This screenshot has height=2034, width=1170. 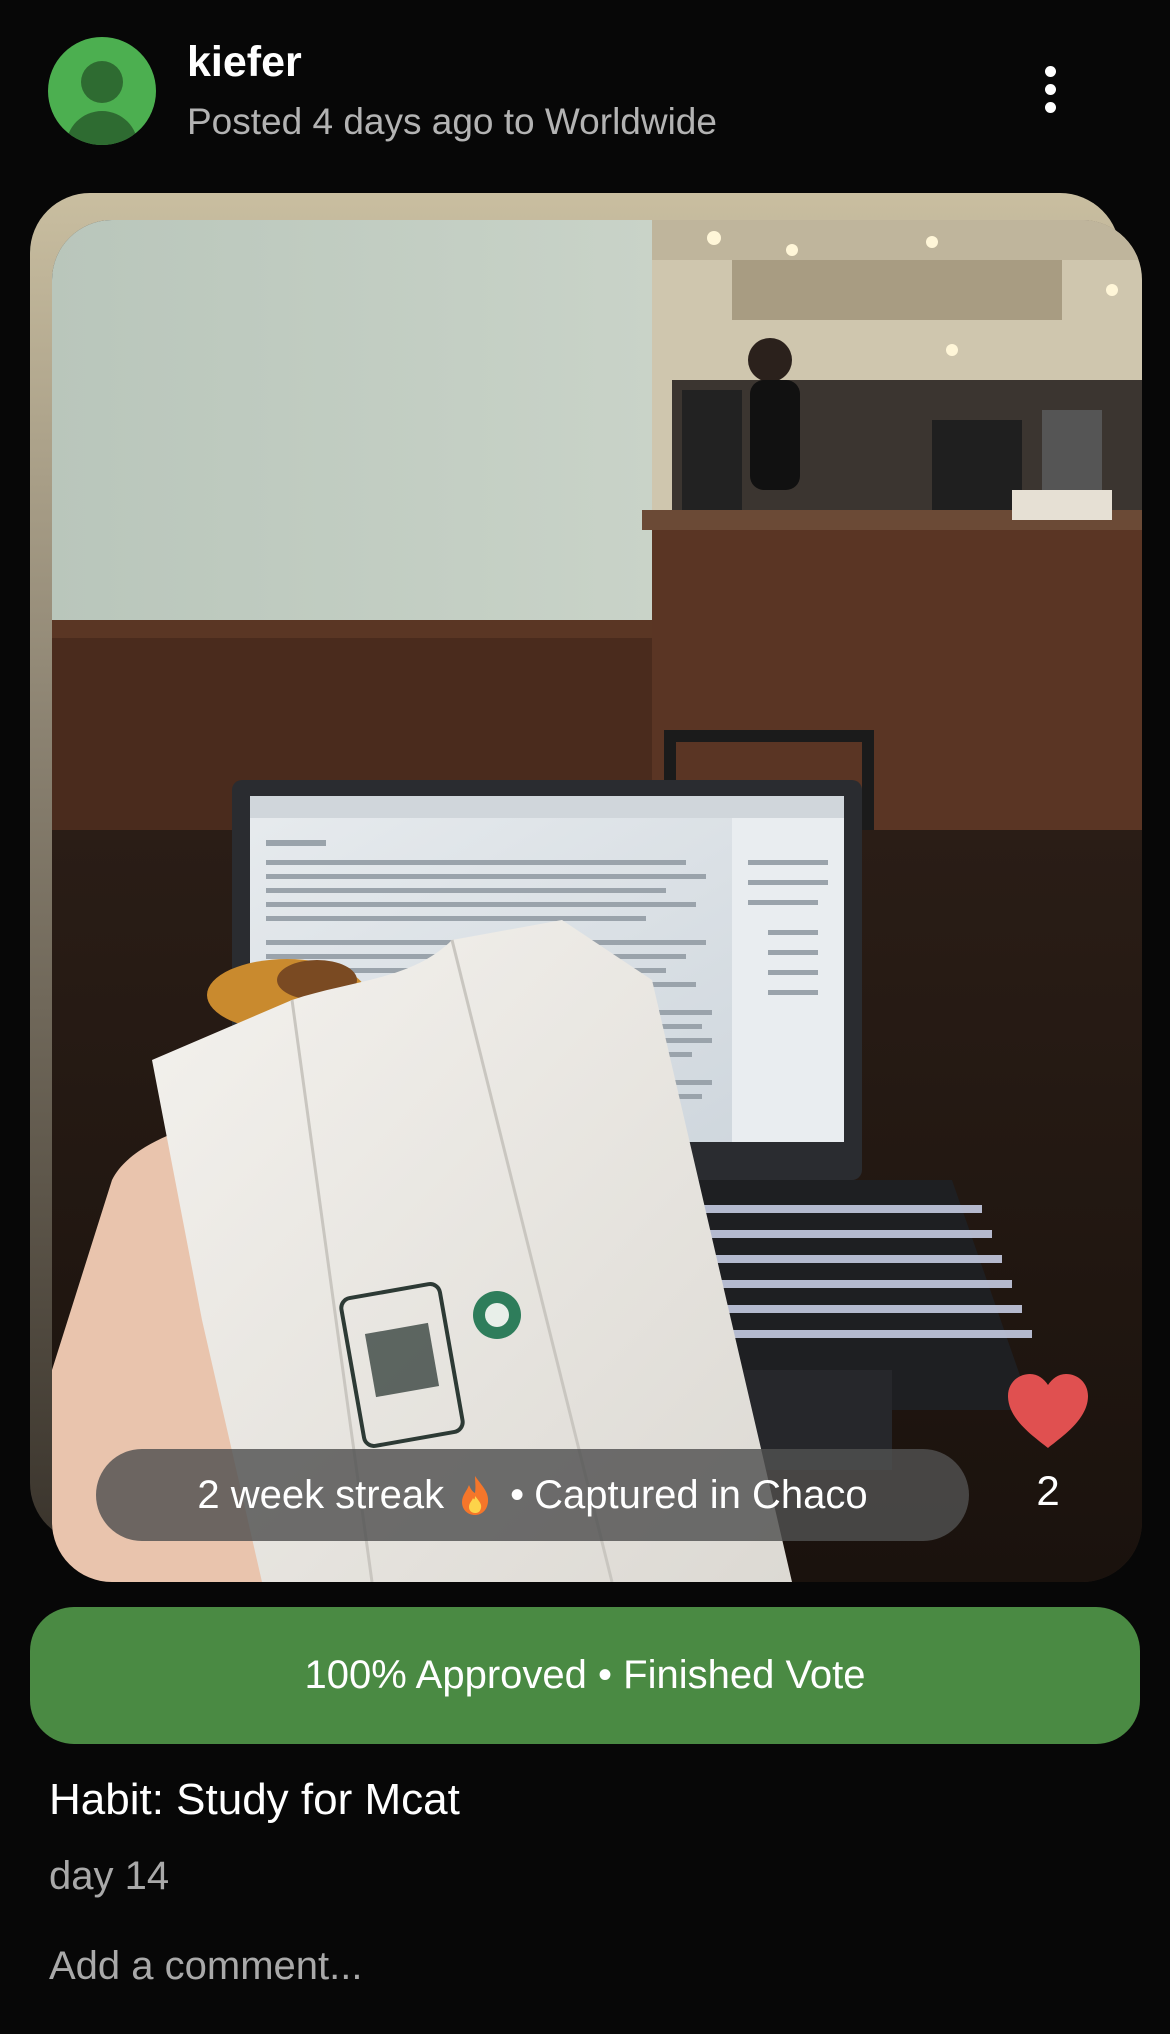 I want to click on user-avatar-icon, so click(x=102, y=91).